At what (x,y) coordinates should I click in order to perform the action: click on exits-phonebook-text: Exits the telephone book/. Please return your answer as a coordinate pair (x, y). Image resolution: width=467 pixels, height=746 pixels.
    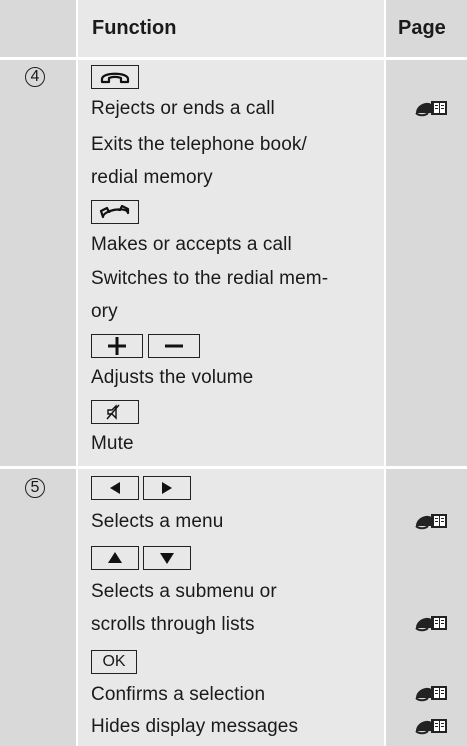
    Looking at the image, I should click on (199, 144).